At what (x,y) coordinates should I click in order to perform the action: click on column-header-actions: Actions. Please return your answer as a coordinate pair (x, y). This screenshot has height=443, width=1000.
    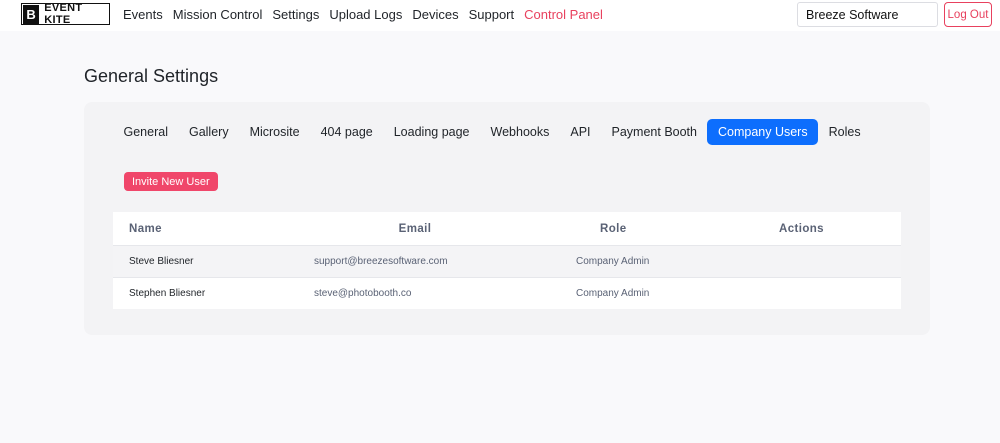
    Looking at the image, I should click on (801, 228).